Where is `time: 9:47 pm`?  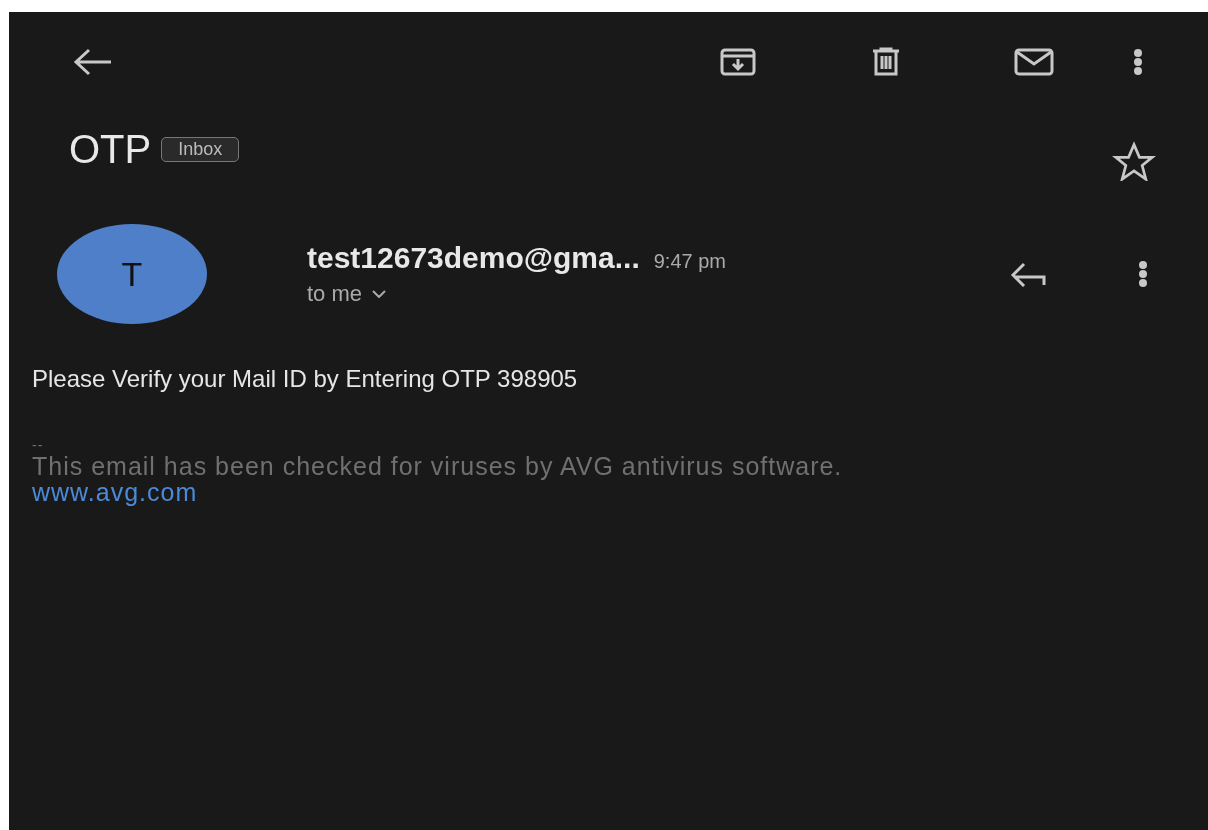
time: 9:47 pm is located at coordinates (689, 261).